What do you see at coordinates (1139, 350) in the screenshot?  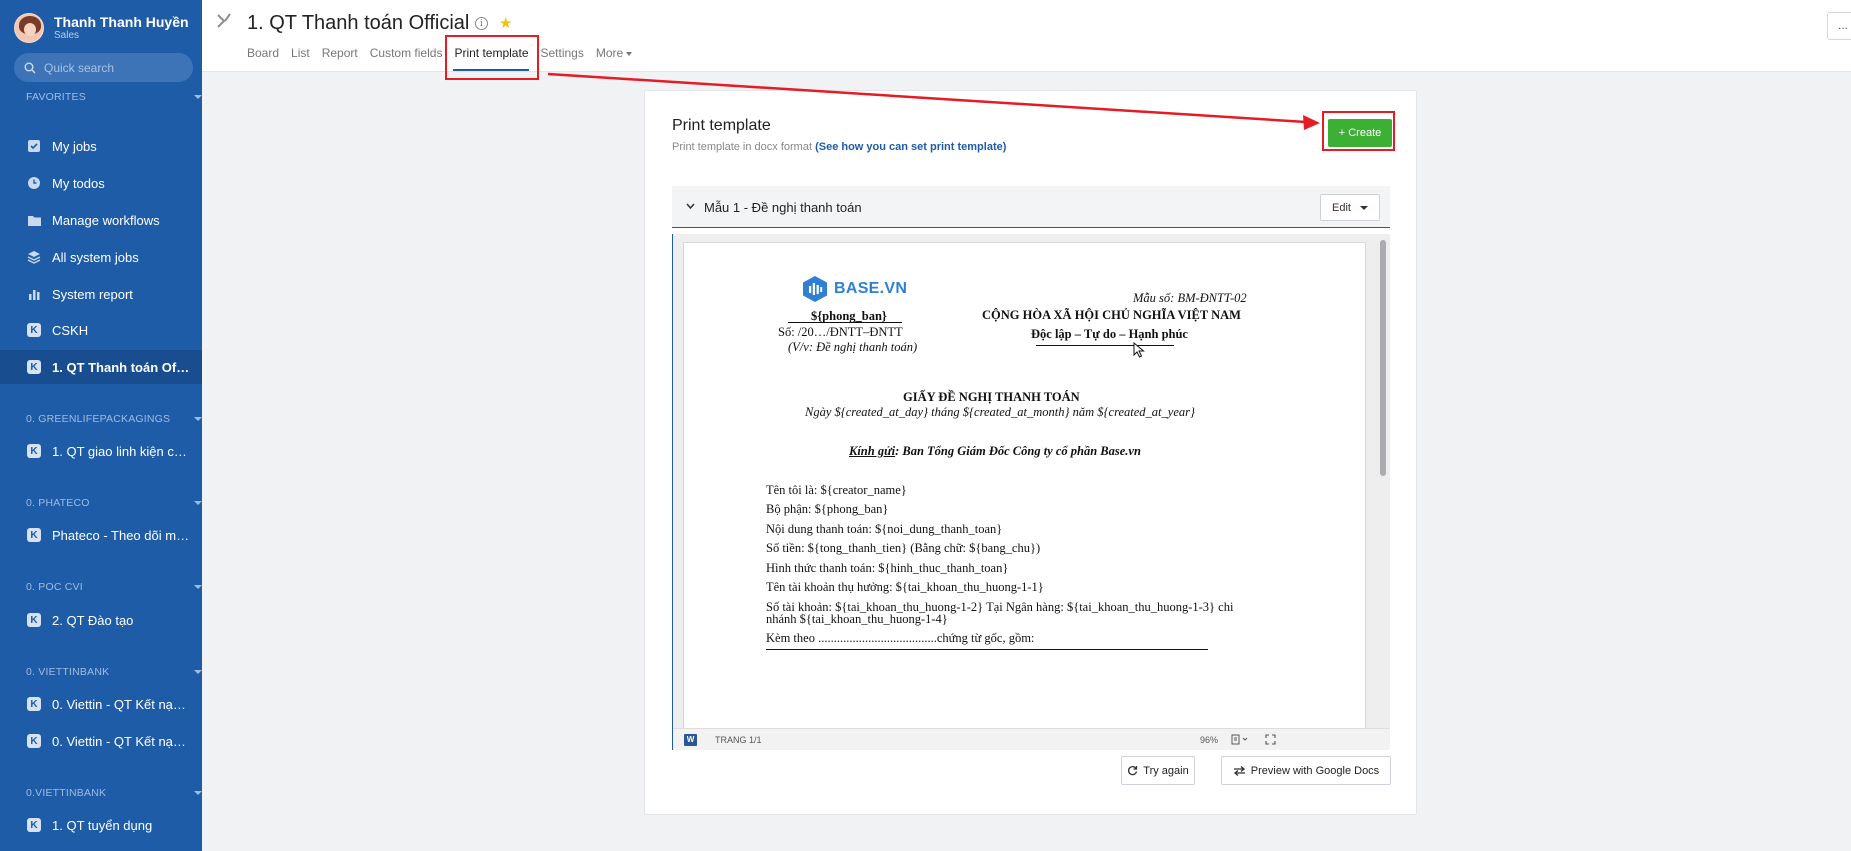 I see `mouse-cursor-icon` at bounding box center [1139, 350].